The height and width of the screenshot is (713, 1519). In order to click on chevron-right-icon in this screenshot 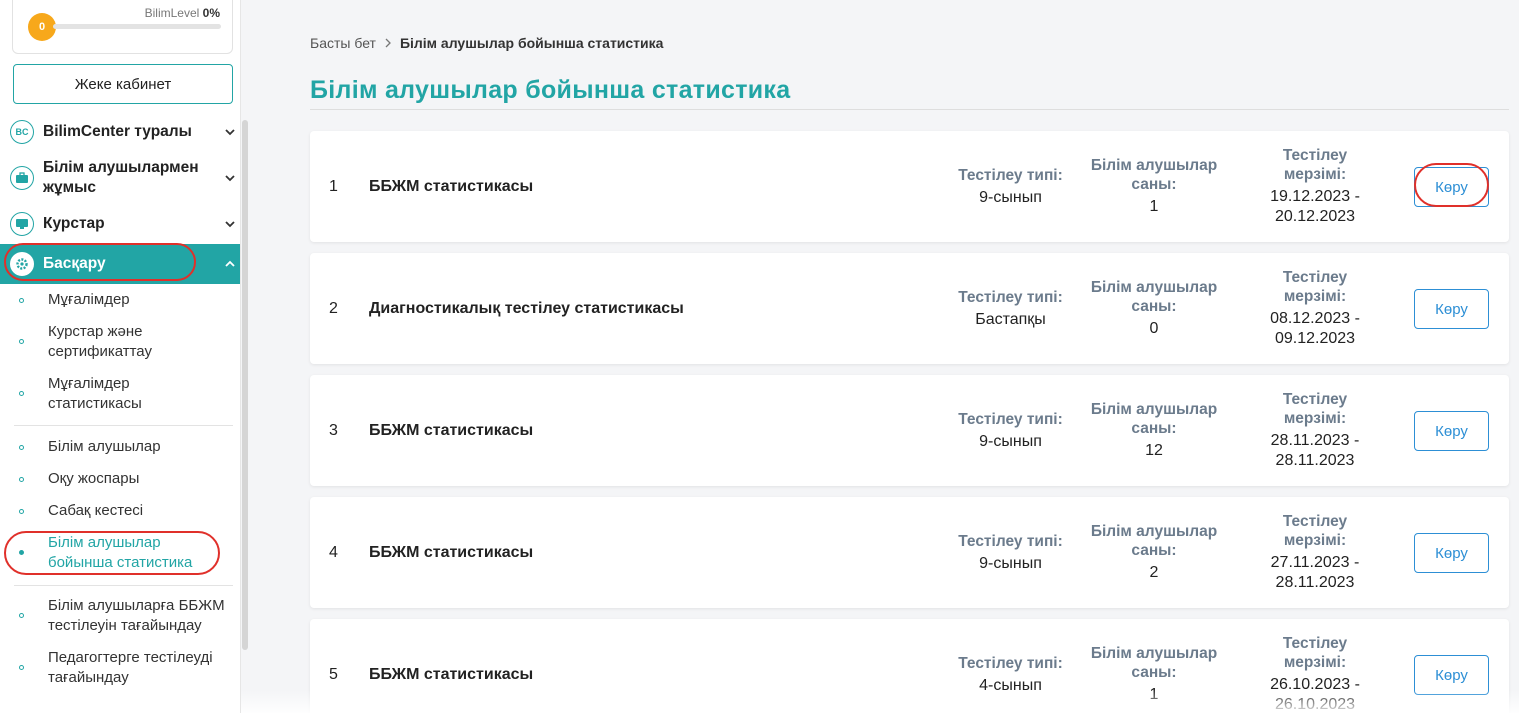, I will do `click(388, 43)`.